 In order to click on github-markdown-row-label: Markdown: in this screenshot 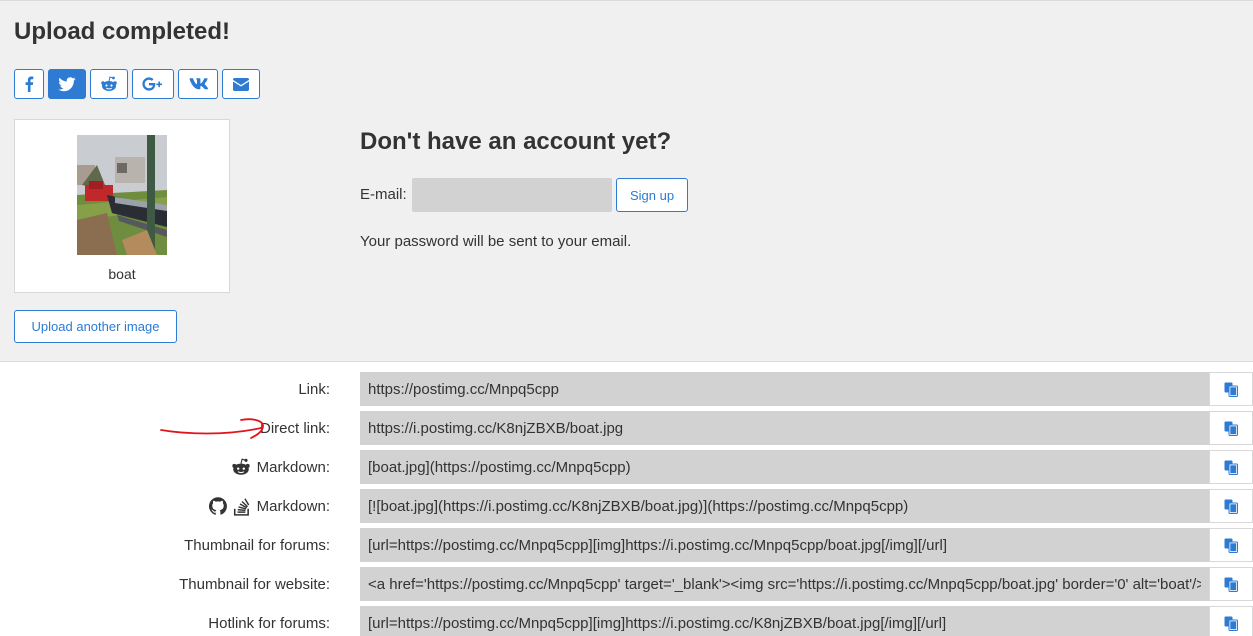, I will do `click(269, 506)`.